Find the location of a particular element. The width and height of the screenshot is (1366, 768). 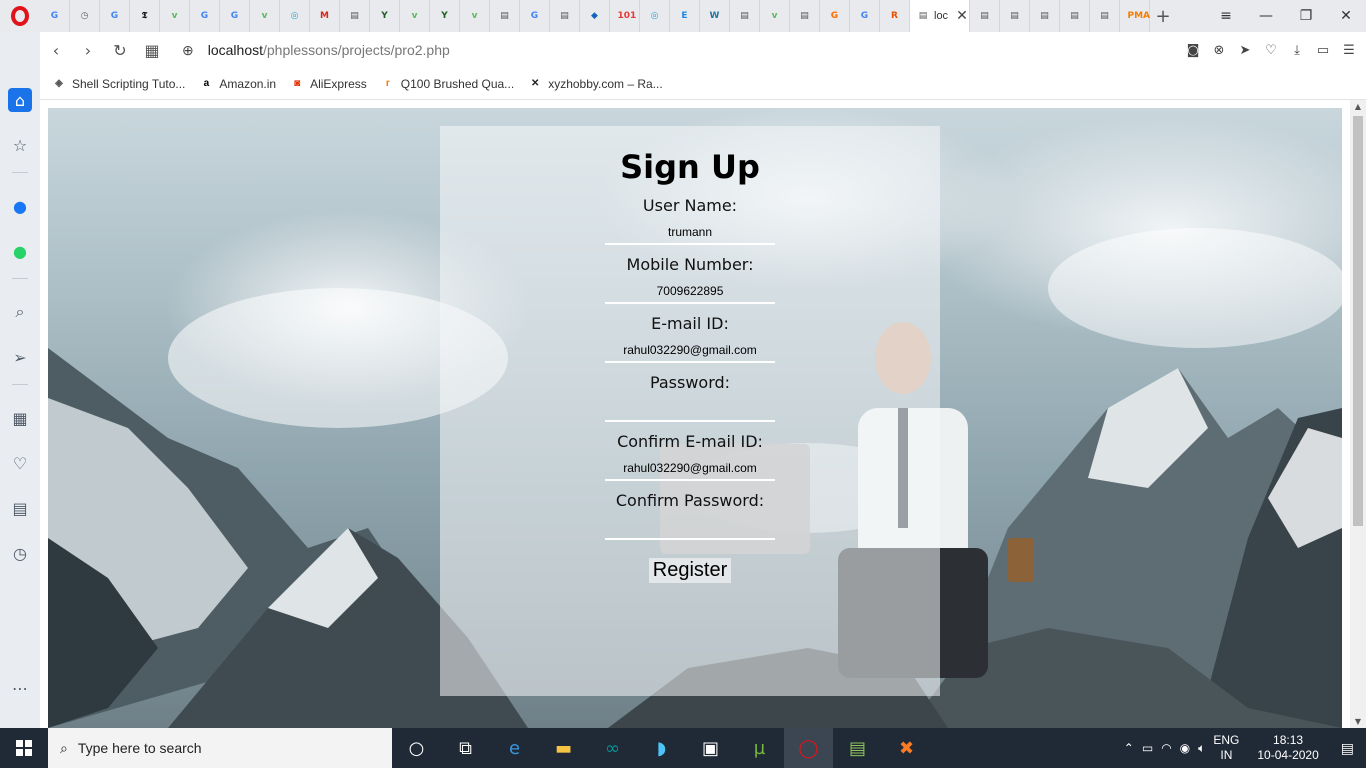

download-icon: ⤓ is located at coordinates (1297, 50).